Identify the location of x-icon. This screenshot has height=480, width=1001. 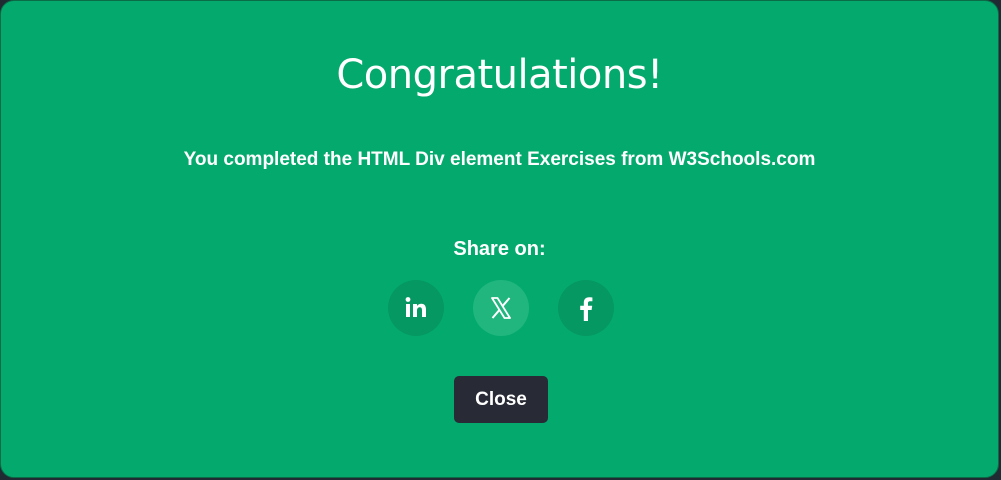
(501, 308).